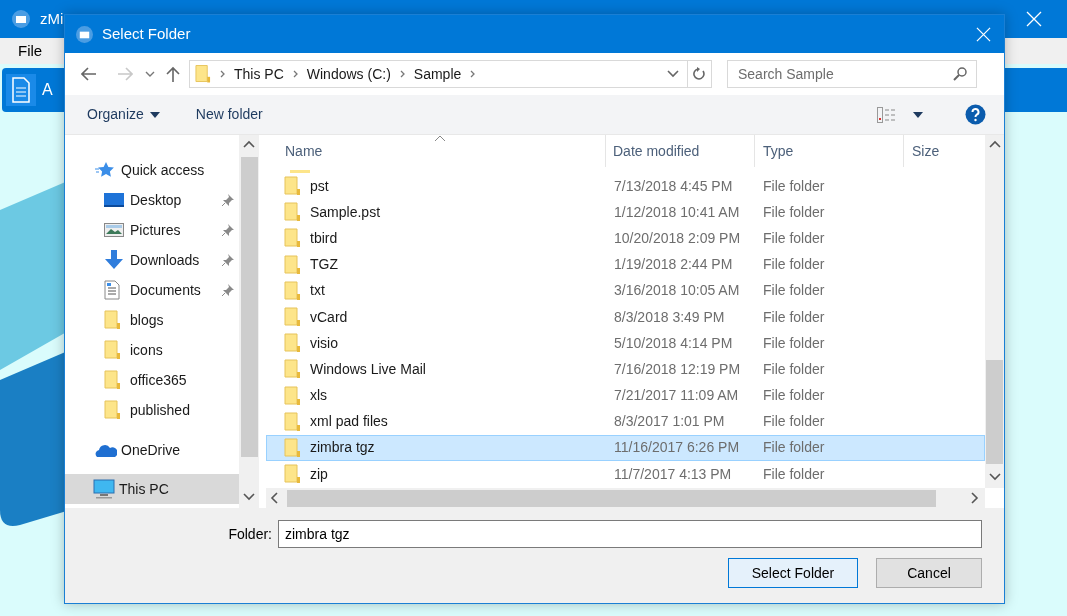 The width and height of the screenshot is (1067, 616). I want to click on date-cell-text: 10/20/2018 2:09 PM, so click(677, 238).